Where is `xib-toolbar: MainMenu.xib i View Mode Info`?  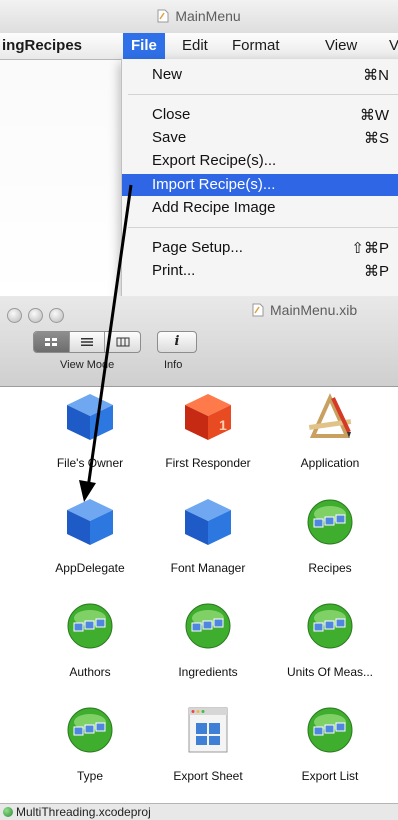
xib-toolbar: MainMenu.xib i View Mode Info is located at coordinates (199, 341).